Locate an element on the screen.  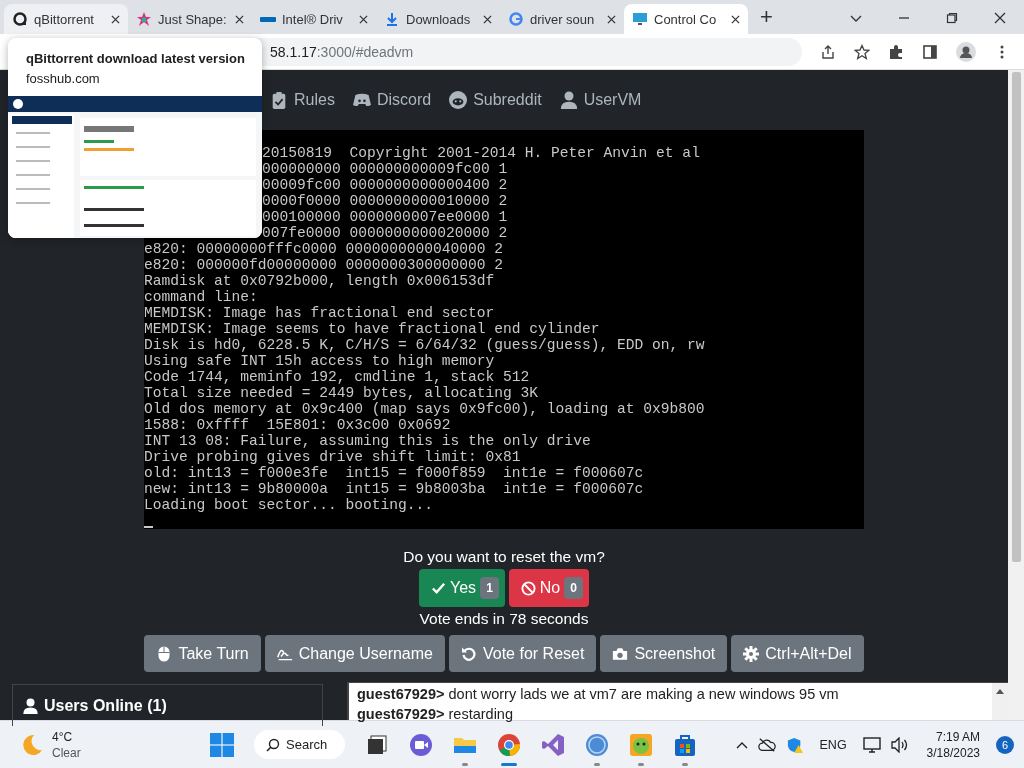
clock-time: 7:19 AM is located at coordinates (957, 736).